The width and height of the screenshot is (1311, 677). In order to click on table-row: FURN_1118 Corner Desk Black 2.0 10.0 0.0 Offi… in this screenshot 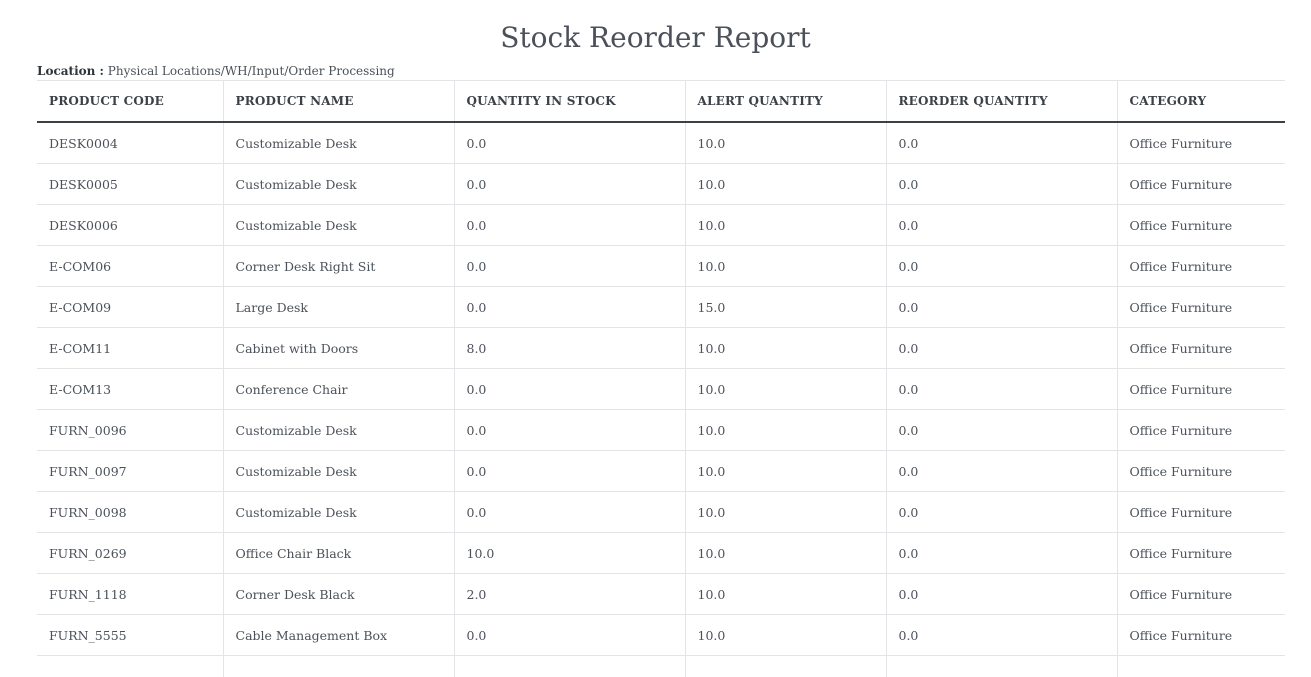, I will do `click(661, 594)`.